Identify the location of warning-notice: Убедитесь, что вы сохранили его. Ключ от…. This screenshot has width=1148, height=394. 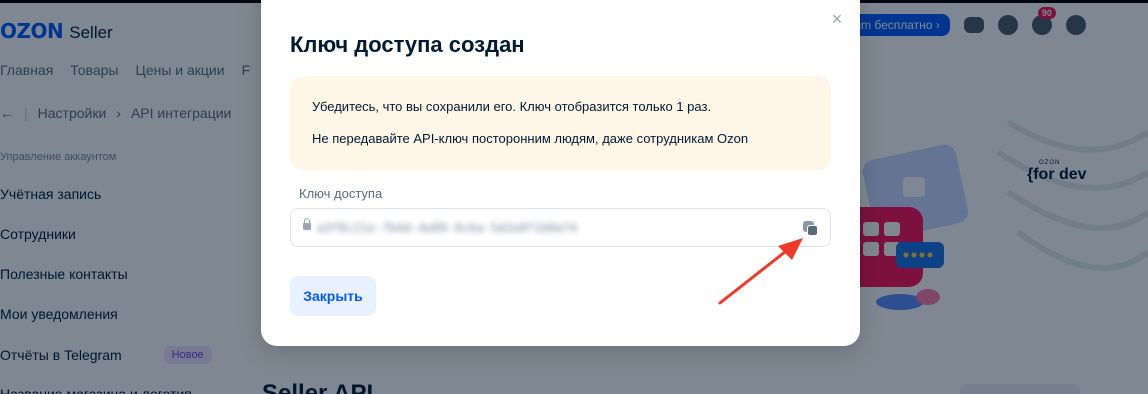
(560, 123).